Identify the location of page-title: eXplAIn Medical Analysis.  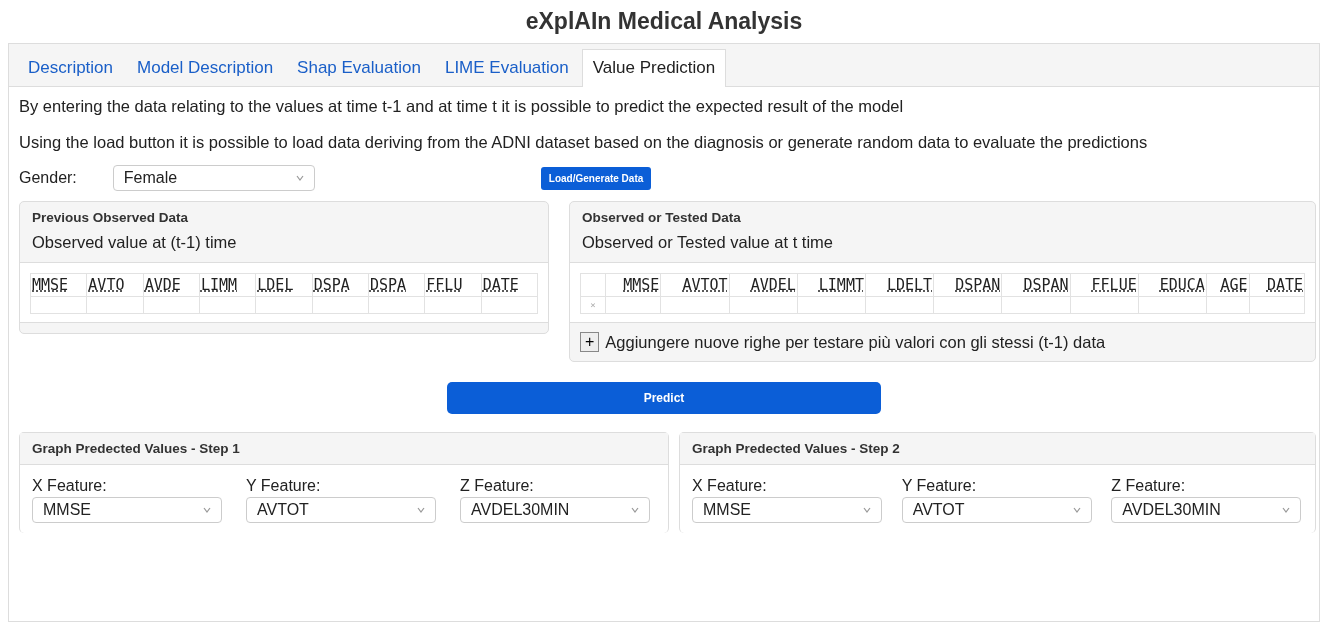
(664, 21).